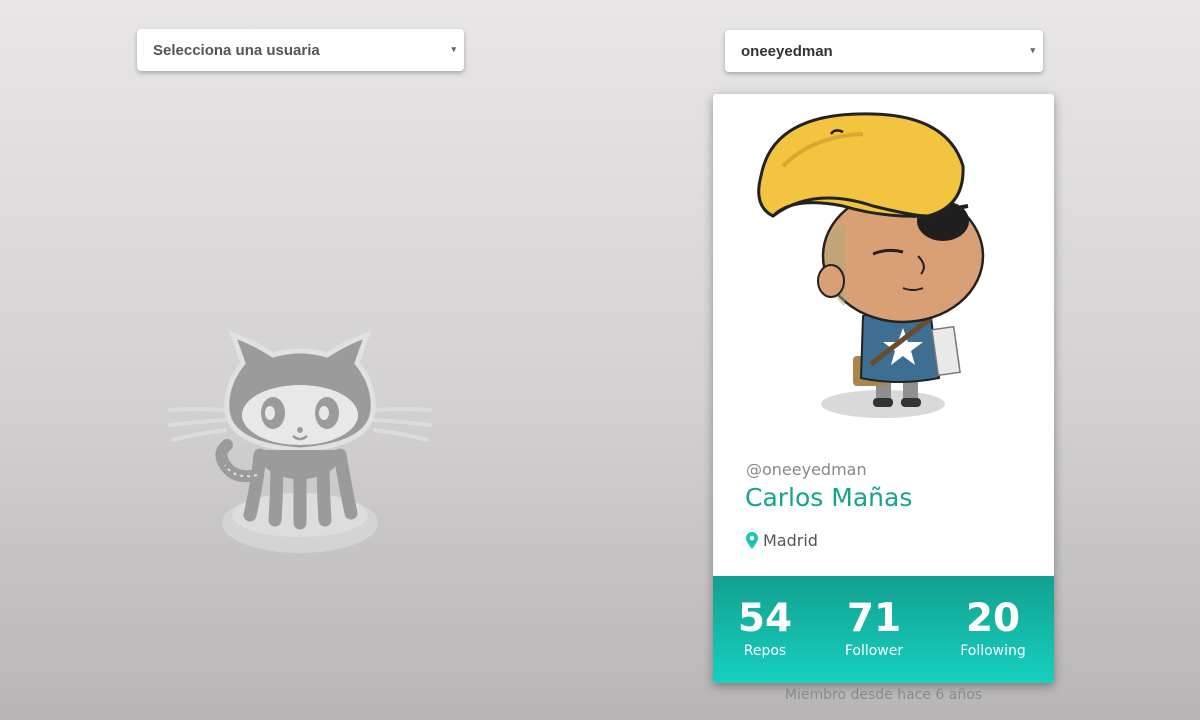 This screenshot has height=720, width=1200. Describe the element at coordinates (300, 440) in the screenshot. I see `octocat-icon` at that location.